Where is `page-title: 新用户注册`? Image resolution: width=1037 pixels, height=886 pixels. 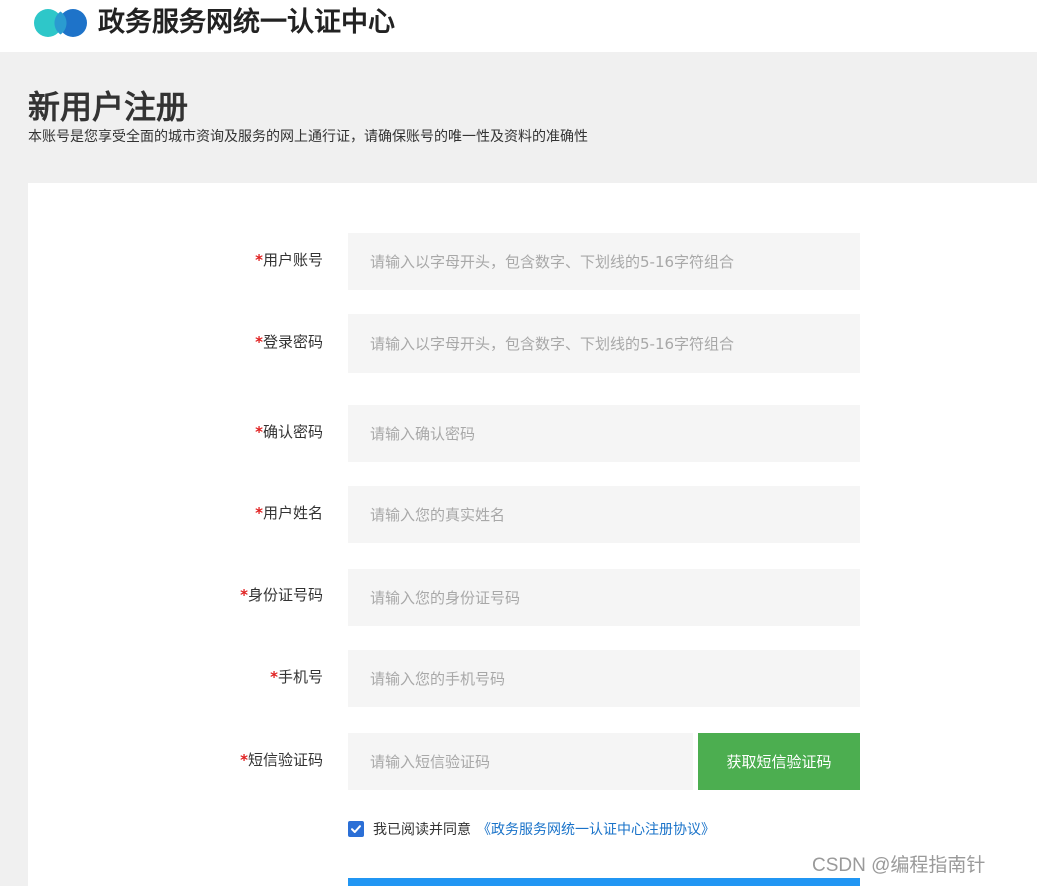 page-title: 新用户注册 is located at coordinates (108, 107).